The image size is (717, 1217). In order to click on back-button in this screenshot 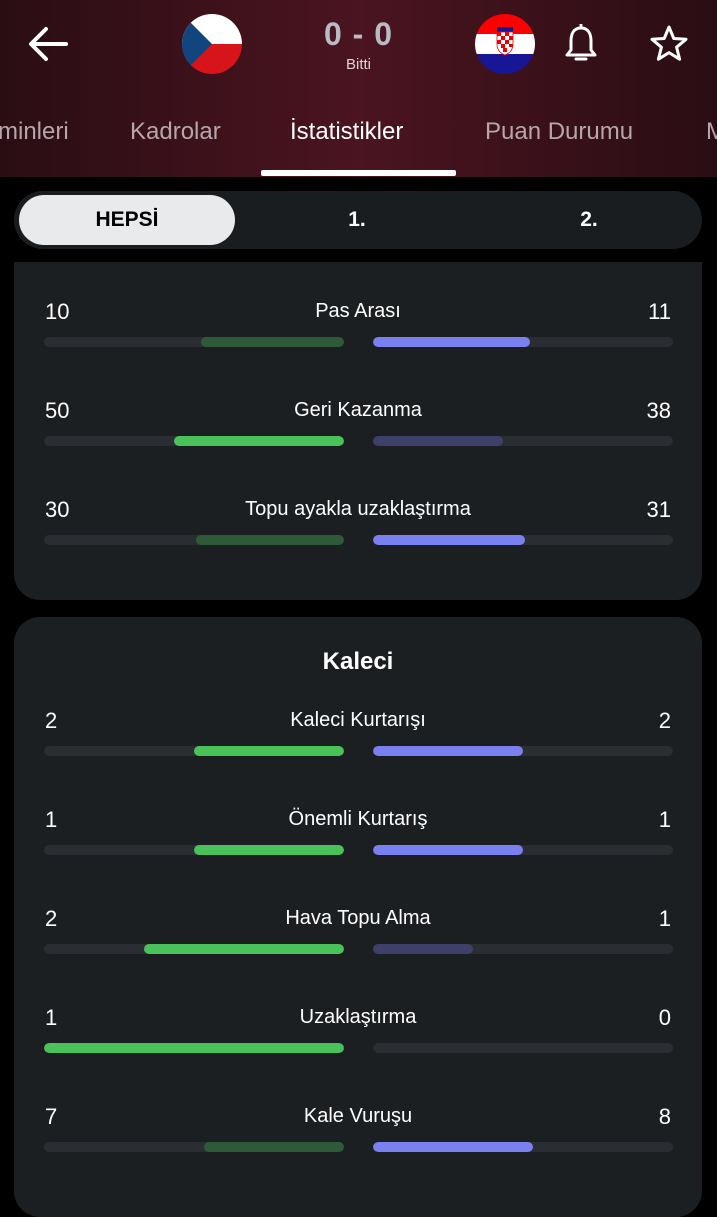, I will do `click(48, 44)`.